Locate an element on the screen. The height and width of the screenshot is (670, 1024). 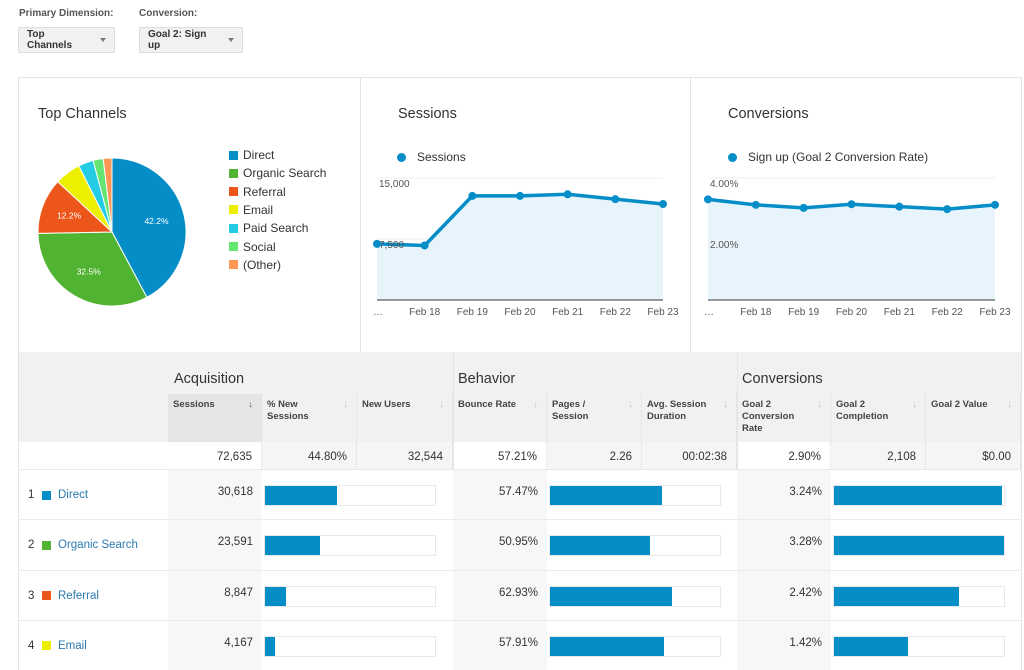
table-row: 3 Referral 8,847 62.93% 2.42% is located at coordinates (520, 595).